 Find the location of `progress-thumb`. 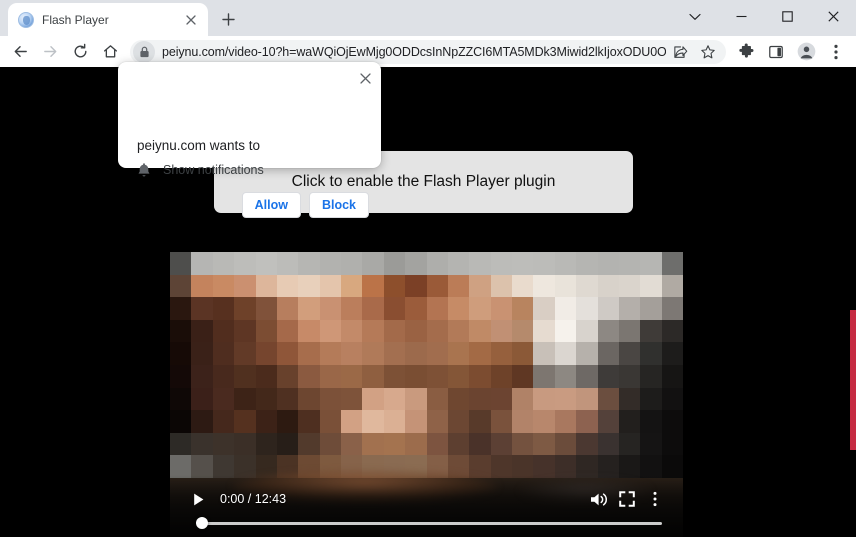

progress-thumb is located at coordinates (202, 523).